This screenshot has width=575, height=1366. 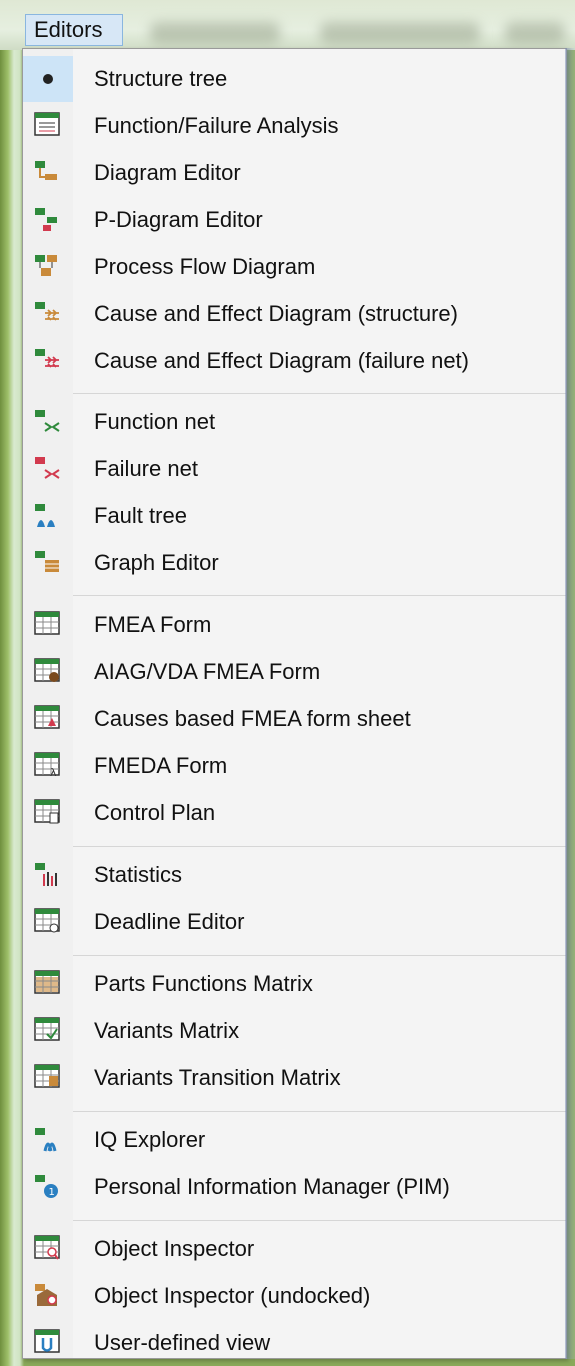 I want to click on menu-item: Object Inspector (undocked), so click(x=294, y=1296).